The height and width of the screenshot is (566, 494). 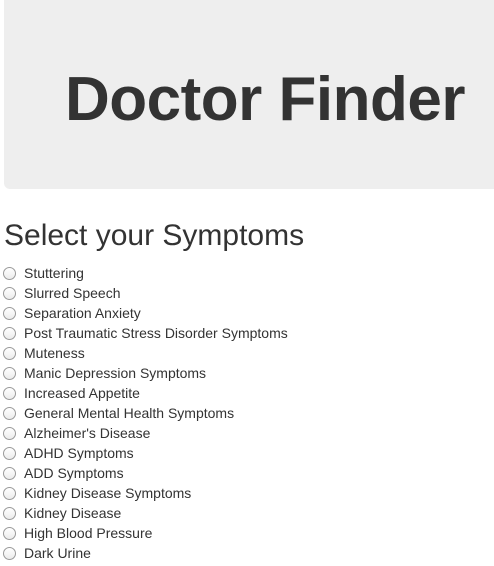 I want to click on symptom-option-add: ADD Symptoms, so click(x=242, y=473).